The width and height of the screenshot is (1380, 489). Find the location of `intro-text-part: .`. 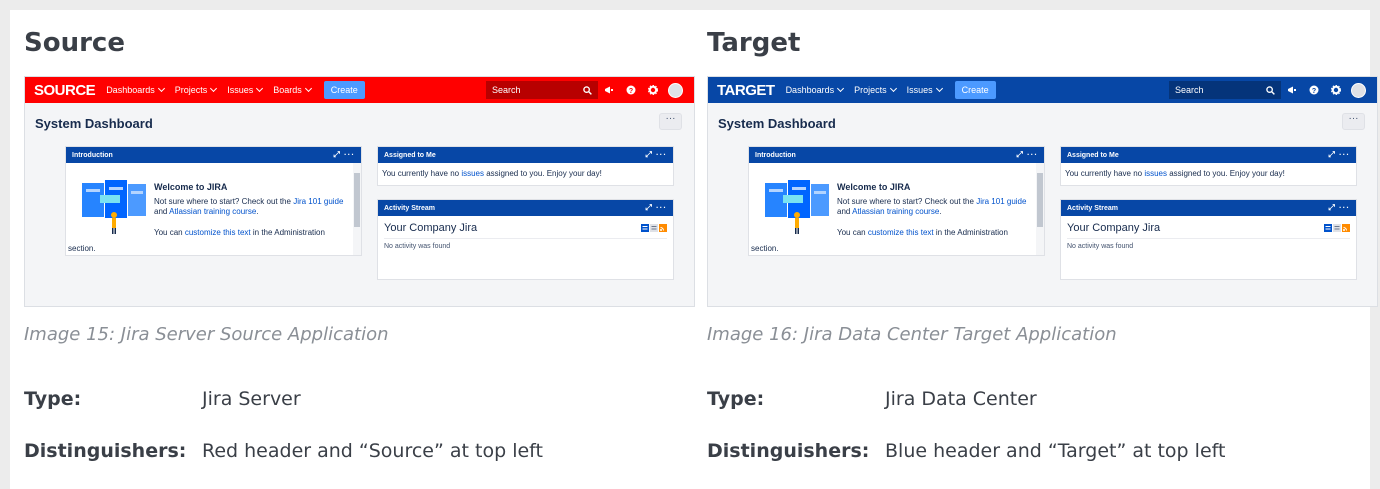

intro-text-part: . is located at coordinates (257, 211).